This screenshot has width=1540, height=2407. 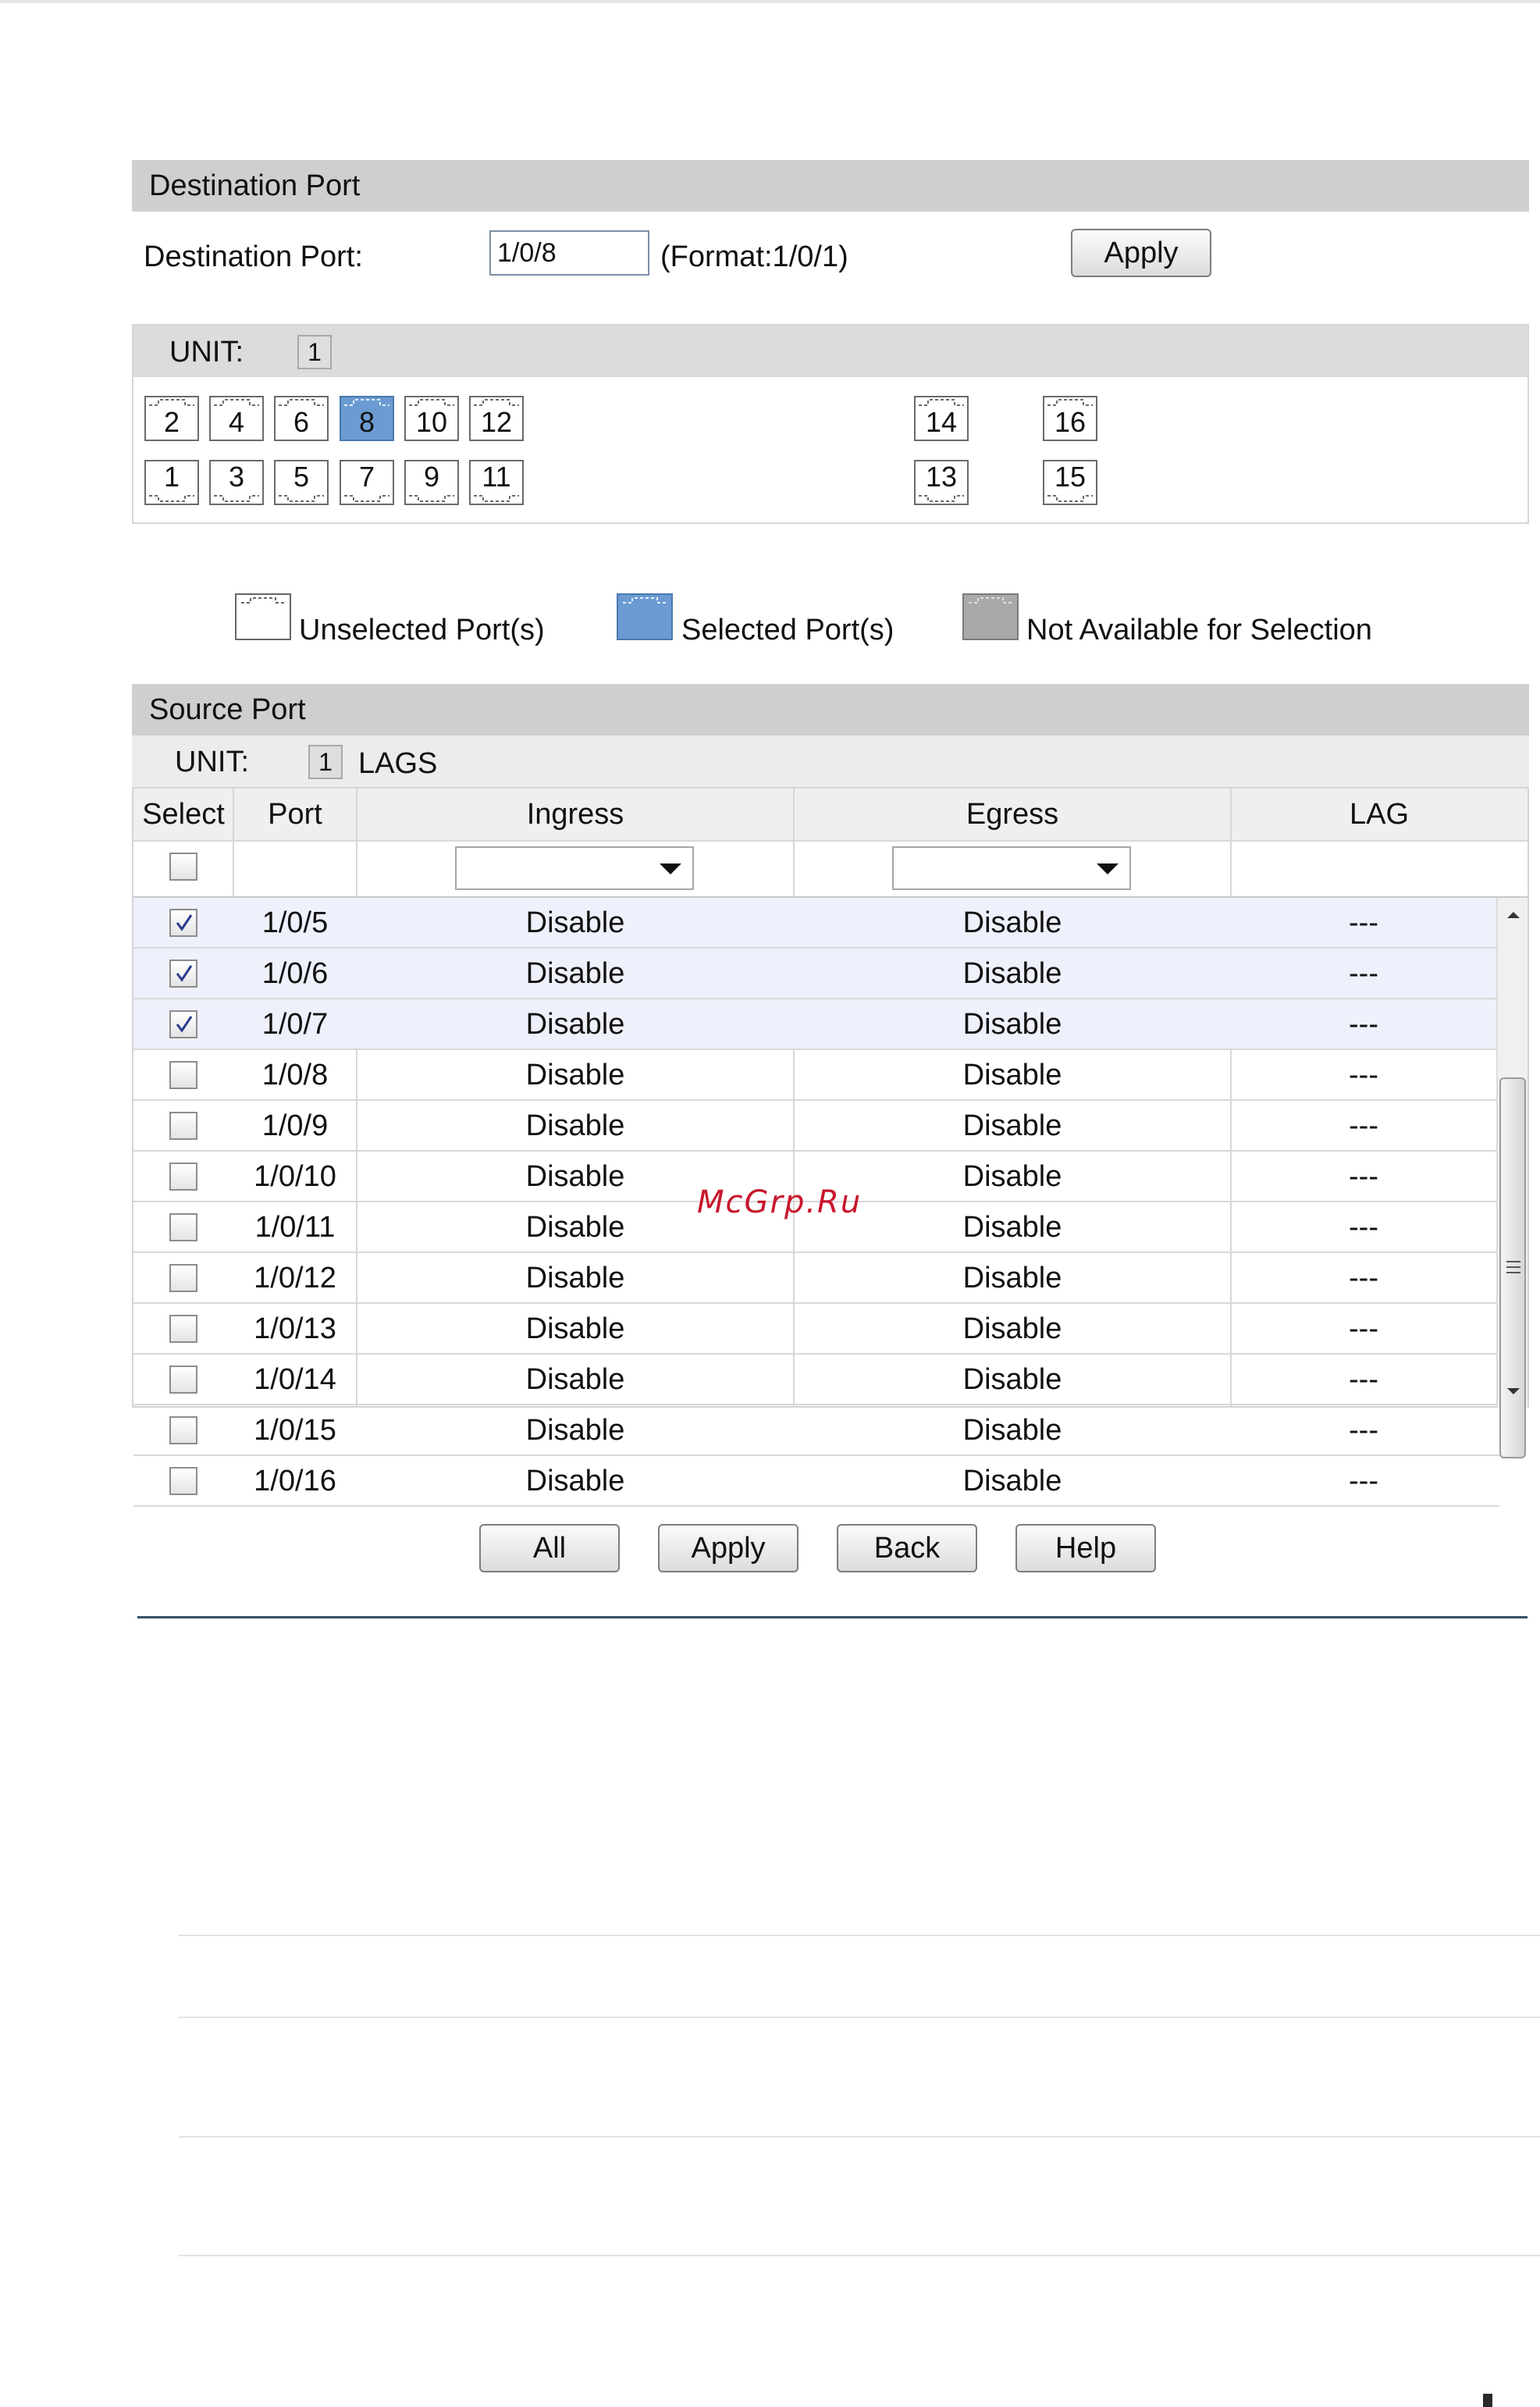 What do you see at coordinates (1487, 2400) in the screenshot?
I see `page-marker` at bounding box center [1487, 2400].